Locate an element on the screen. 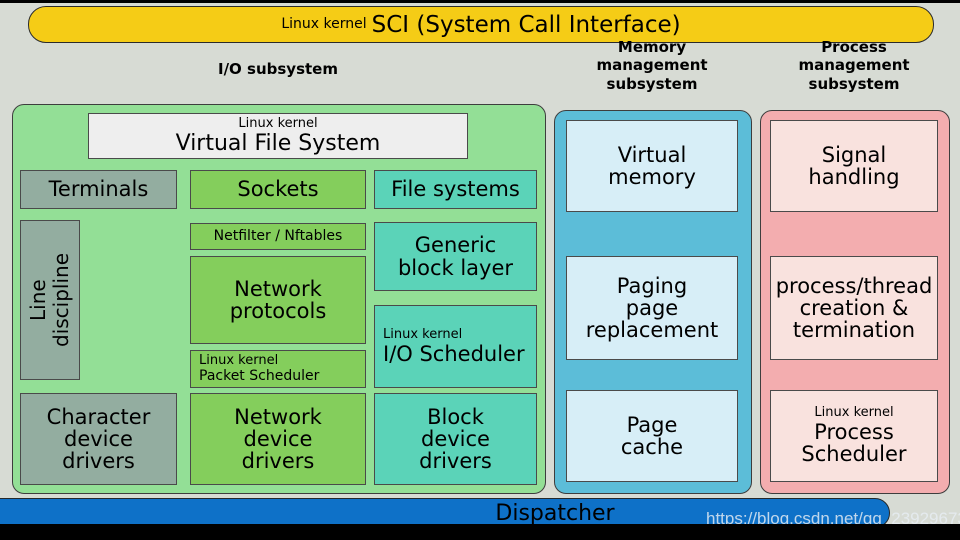 This screenshot has width=960, height=540. sockets-box: Sockets is located at coordinates (278, 189).